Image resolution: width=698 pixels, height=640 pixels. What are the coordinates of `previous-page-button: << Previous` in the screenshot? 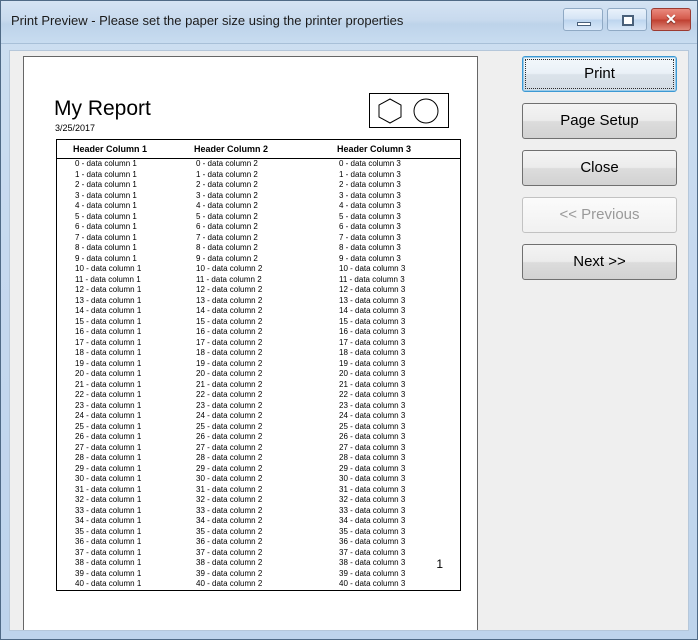 It's located at (599, 215).